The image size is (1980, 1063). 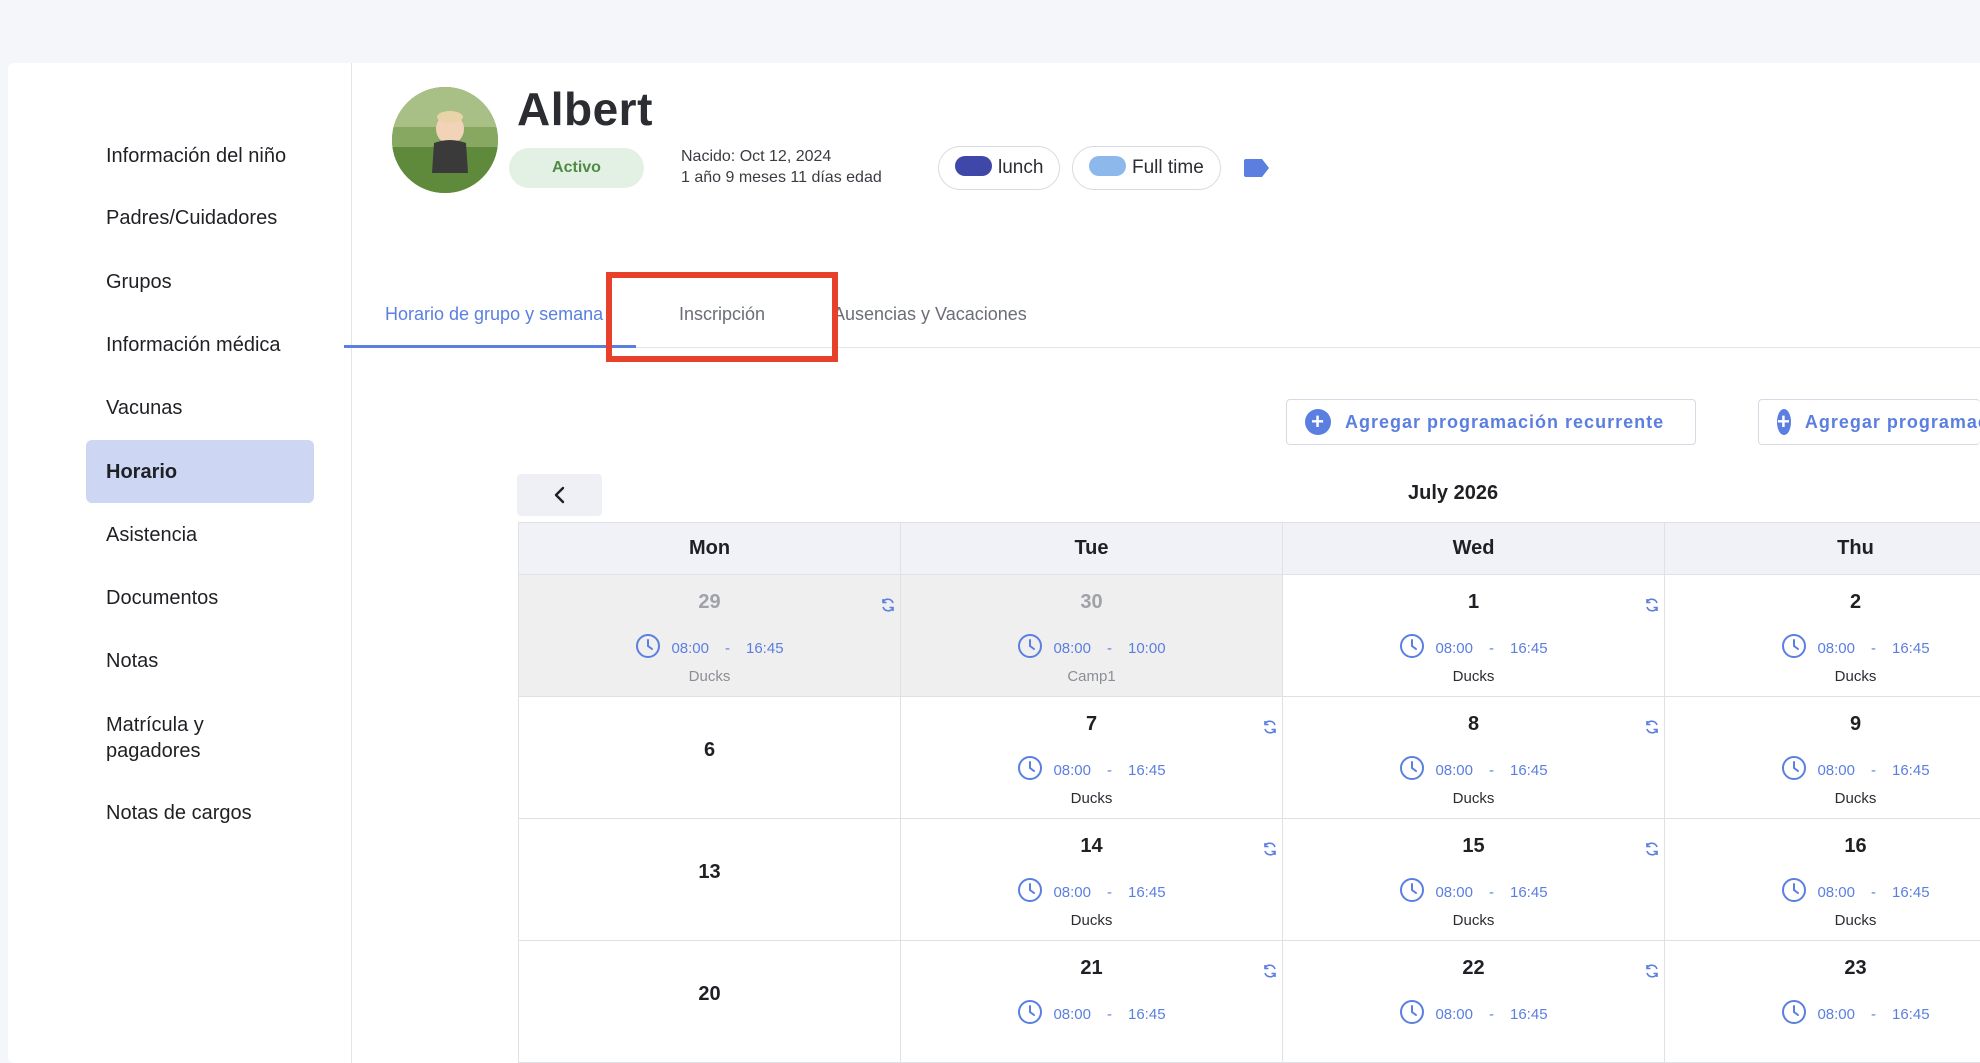 What do you see at coordinates (1491, 422) in the screenshot?
I see `add-recurring-schedule-button: + Agregar programación recurrente` at bounding box center [1491, 422].